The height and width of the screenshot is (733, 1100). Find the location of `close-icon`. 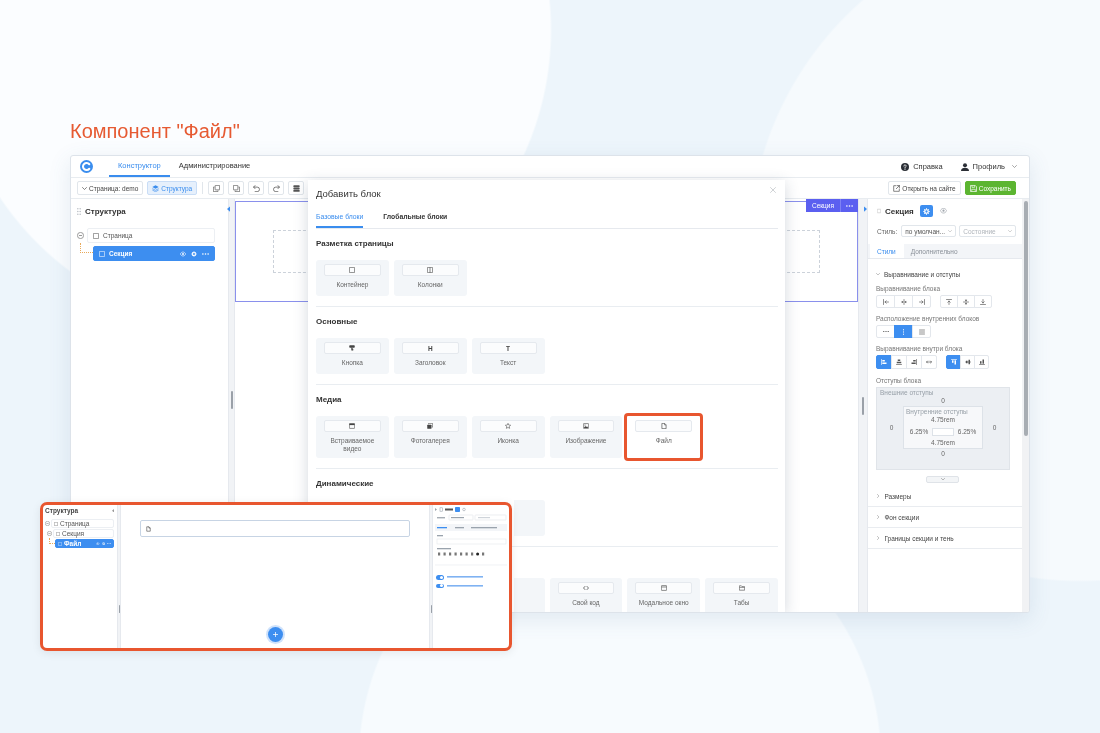

close-icon is located at coordinates (773, 190).